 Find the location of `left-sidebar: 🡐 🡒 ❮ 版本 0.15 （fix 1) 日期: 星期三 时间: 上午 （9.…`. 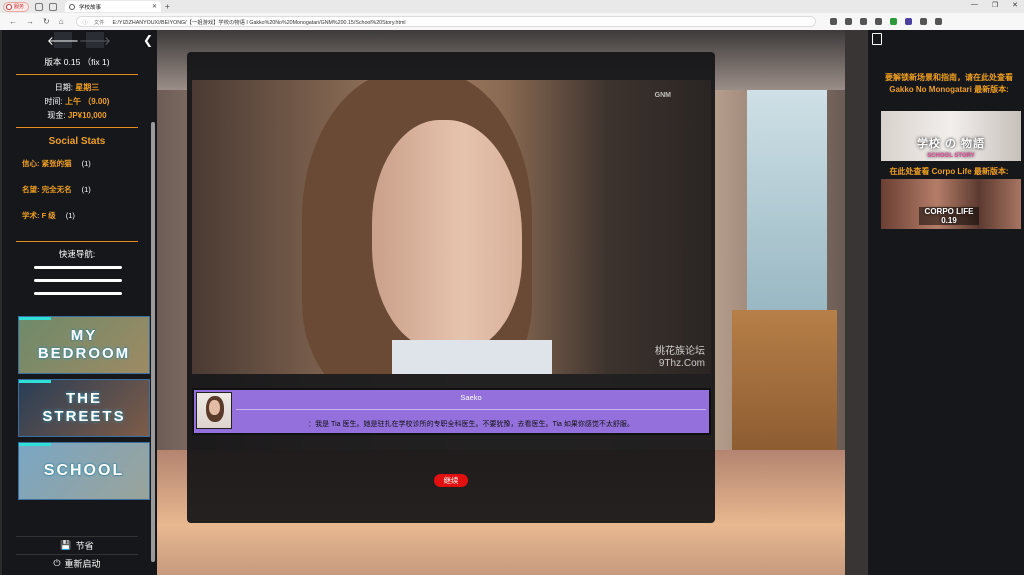

left-sidebar: 🡐 🡒 ❮ 版本 0.15 （fix 1) 日期: 星期三 时间: 上午 （9.… is located at coordinates (79, 302).